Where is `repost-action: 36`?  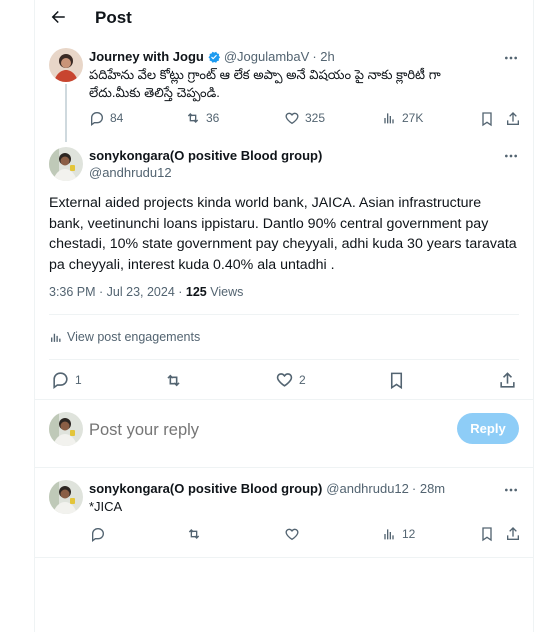
repost-action: 36 is located at coordinates (202, 118).